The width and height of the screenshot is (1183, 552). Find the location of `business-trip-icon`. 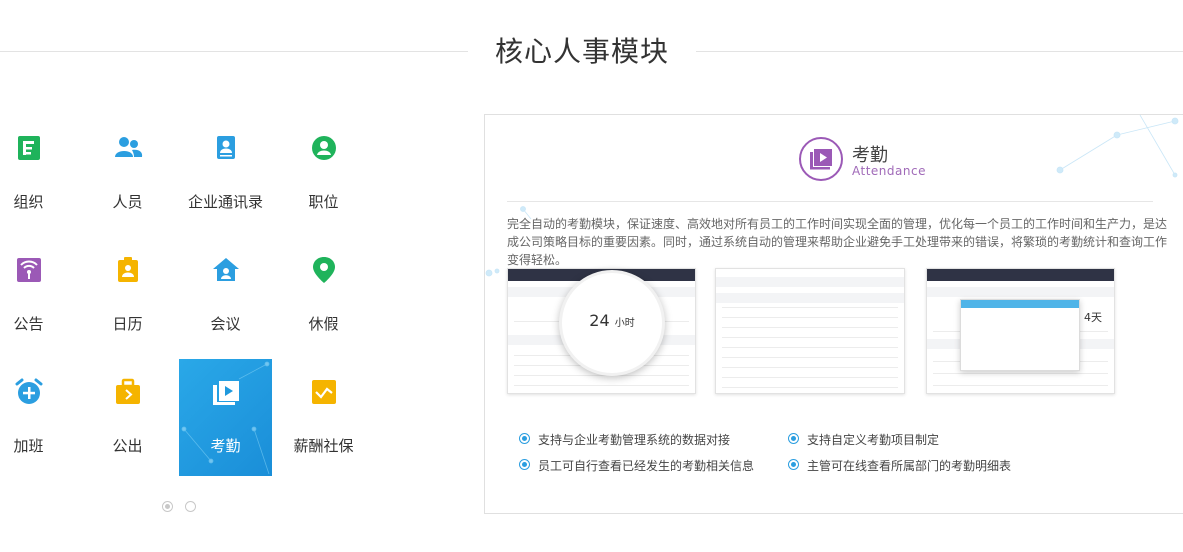

business-trip-icon is located at coordinates (127, 391).